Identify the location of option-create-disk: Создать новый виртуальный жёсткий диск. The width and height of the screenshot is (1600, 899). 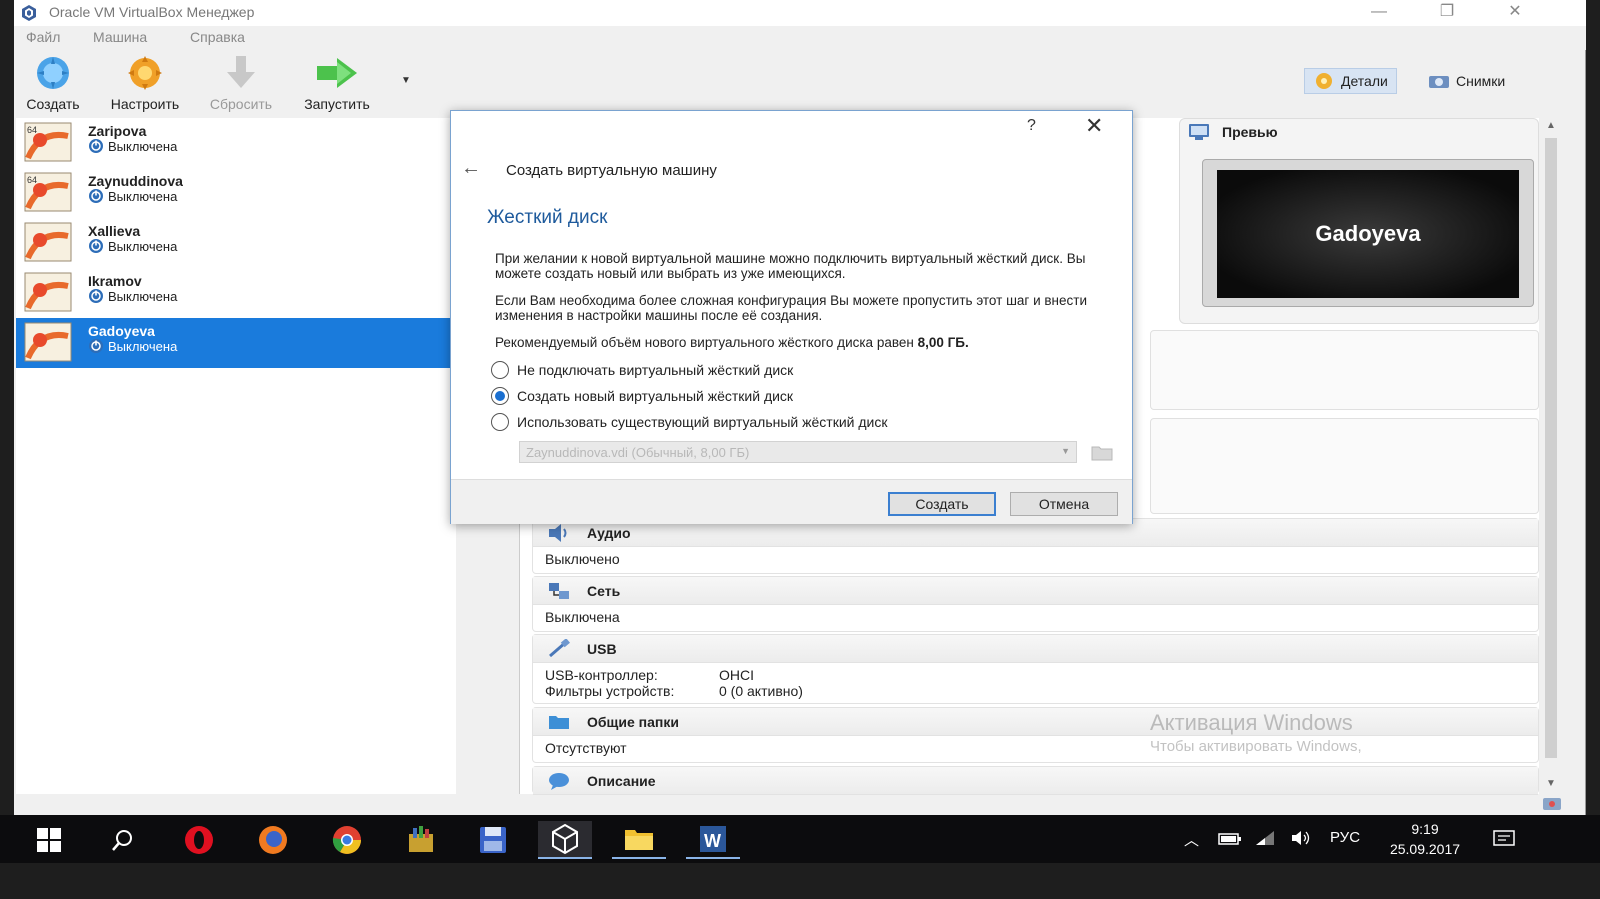
(642, 396).